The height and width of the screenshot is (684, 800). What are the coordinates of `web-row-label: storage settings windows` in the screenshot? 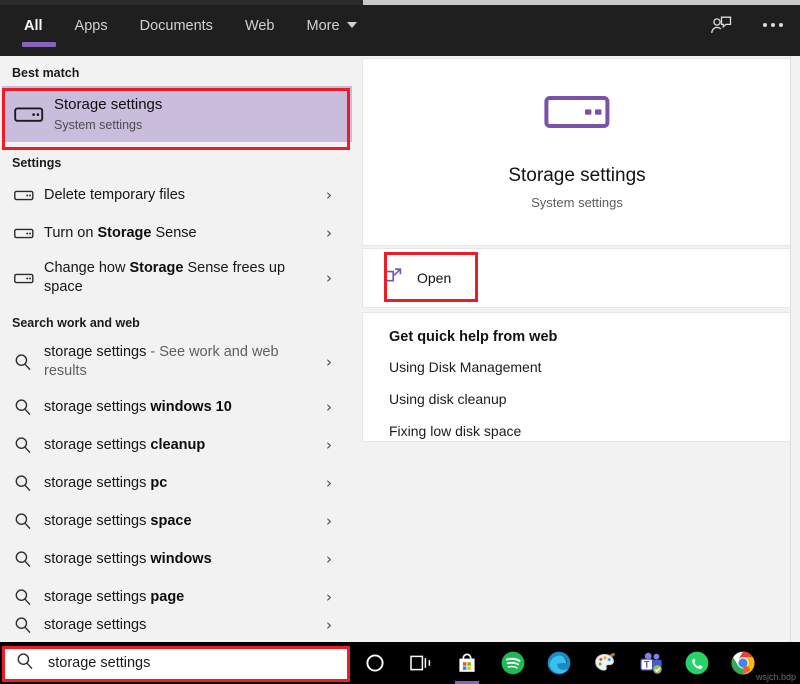 It's located at (128, 558).